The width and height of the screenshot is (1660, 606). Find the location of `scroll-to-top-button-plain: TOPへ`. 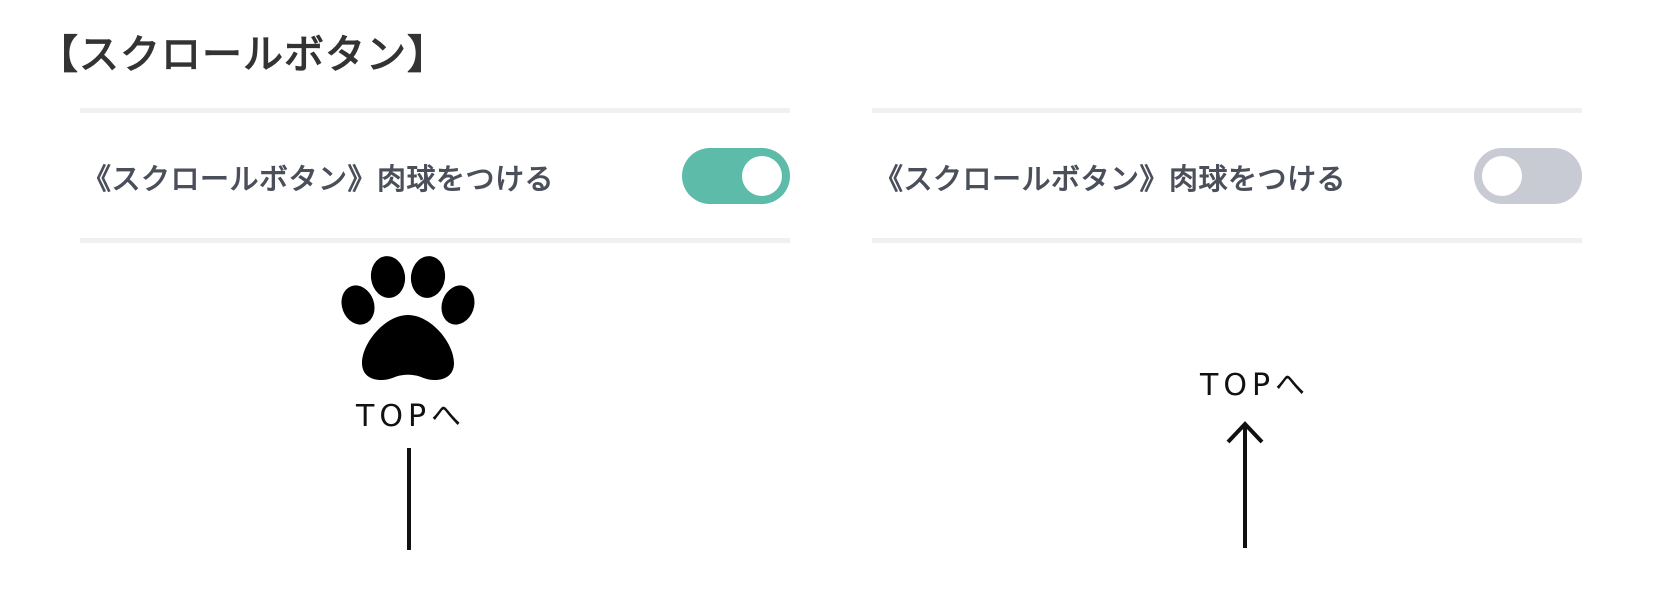

scroll-to-top-button-plain: TOPへ is located at coordinates (1255, 460).